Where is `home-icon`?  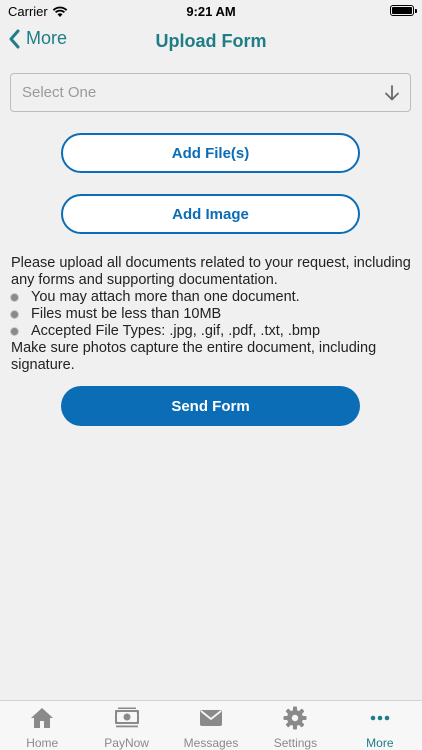
home-icon is located at coordinates (42, 718).